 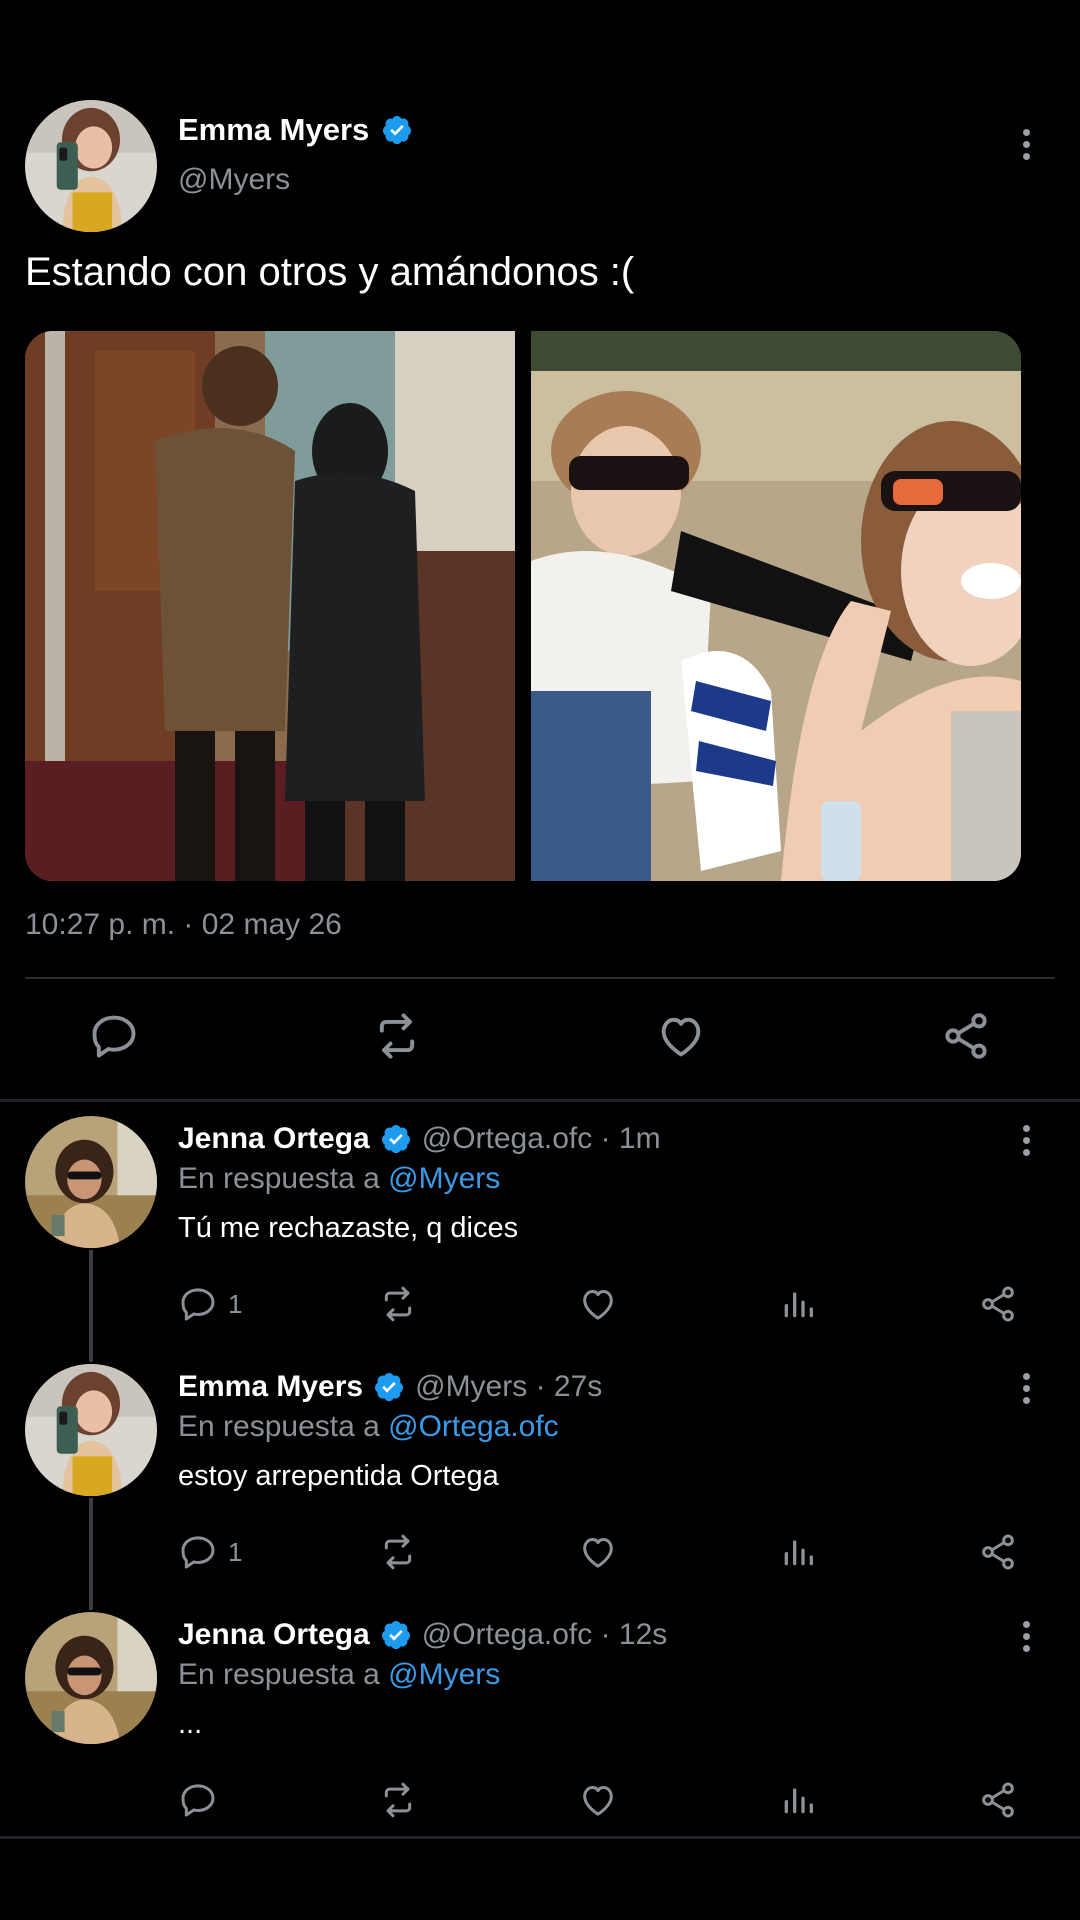 I want to click on reply-text: Tú me rechazaste, q dices, so click(x=348, y=1228).